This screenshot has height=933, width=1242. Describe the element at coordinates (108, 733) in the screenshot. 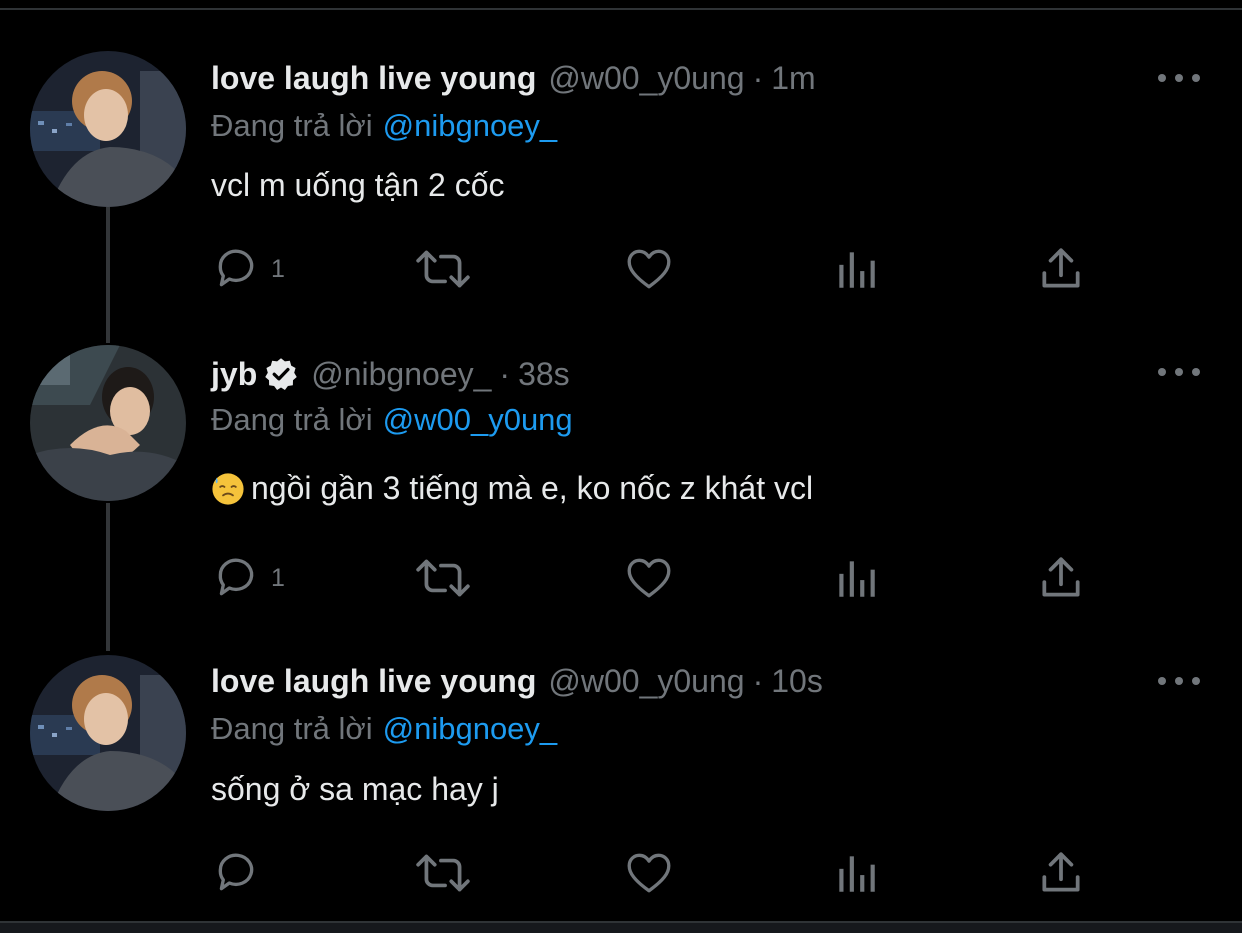

I see `avatar` at that location.